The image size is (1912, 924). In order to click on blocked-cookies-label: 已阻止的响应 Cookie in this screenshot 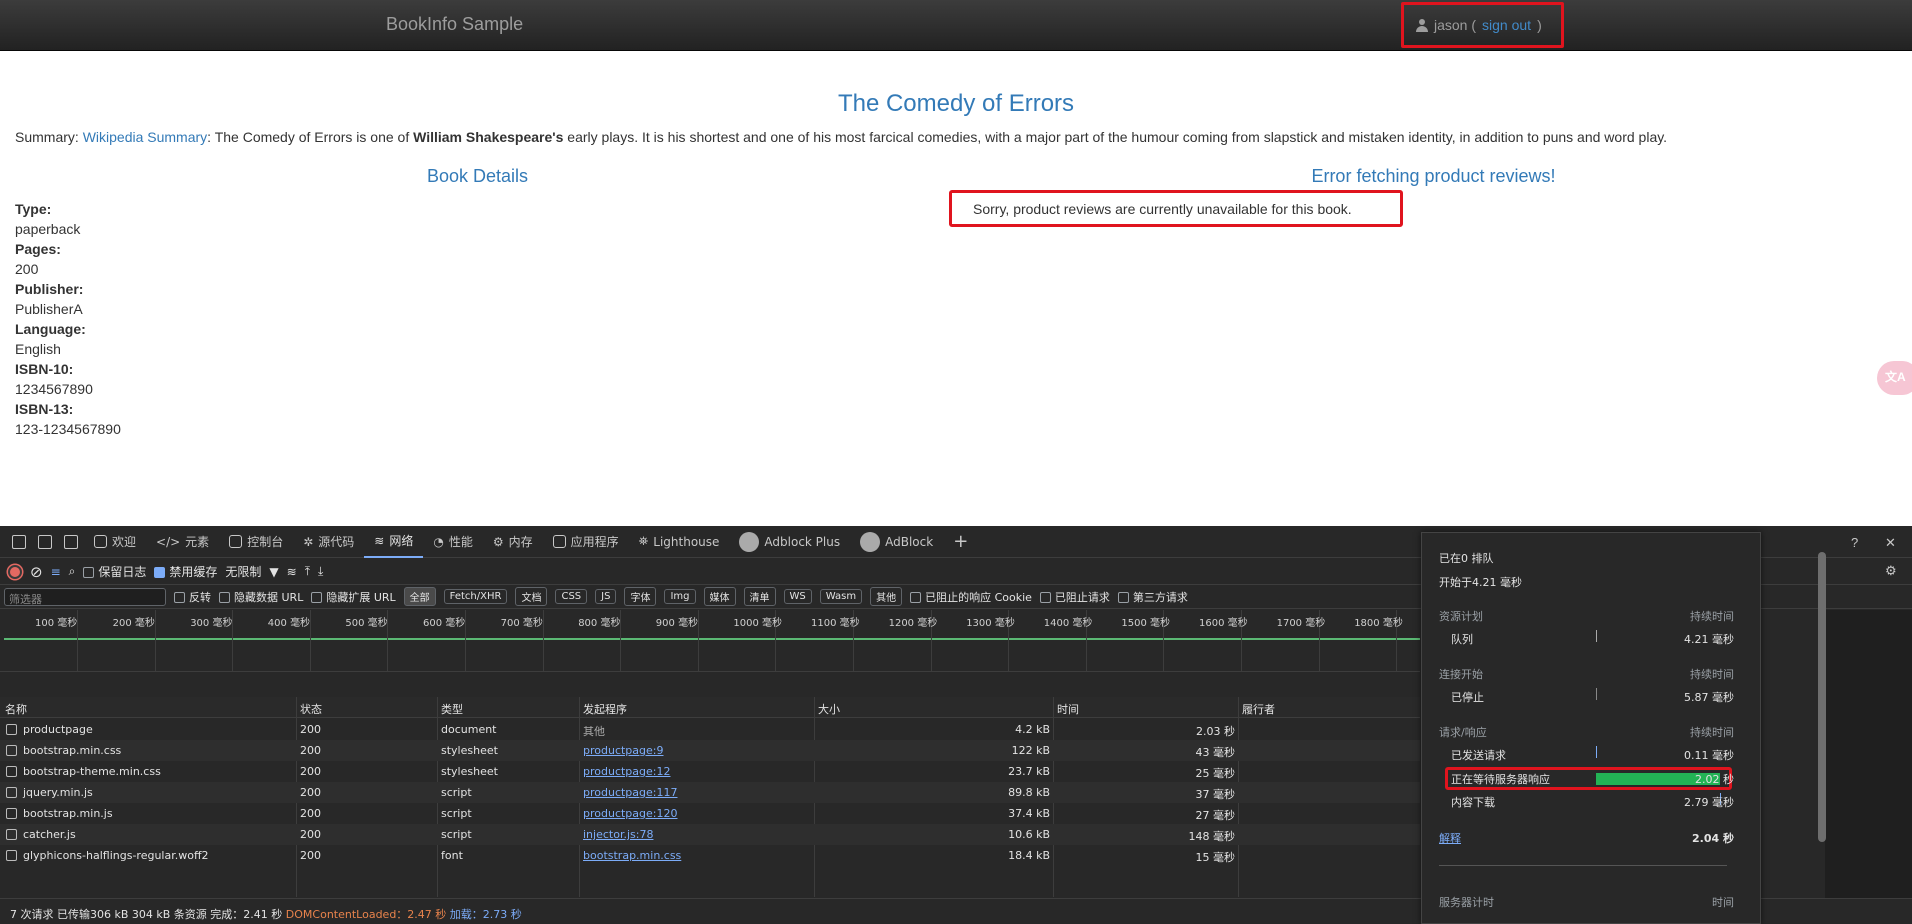, I will do `click(978, 597)`.